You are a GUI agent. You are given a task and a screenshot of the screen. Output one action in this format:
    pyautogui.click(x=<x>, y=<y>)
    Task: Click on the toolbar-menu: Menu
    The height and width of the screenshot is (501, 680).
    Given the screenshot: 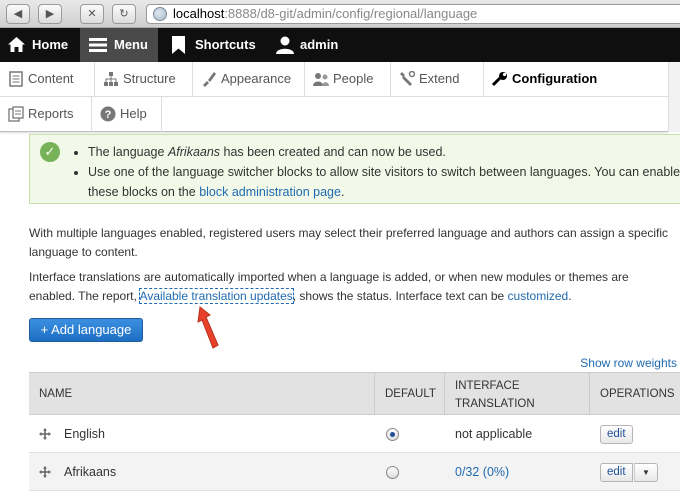 What is the action you would take?
    pyautogui.click(x=119, y=45)
    